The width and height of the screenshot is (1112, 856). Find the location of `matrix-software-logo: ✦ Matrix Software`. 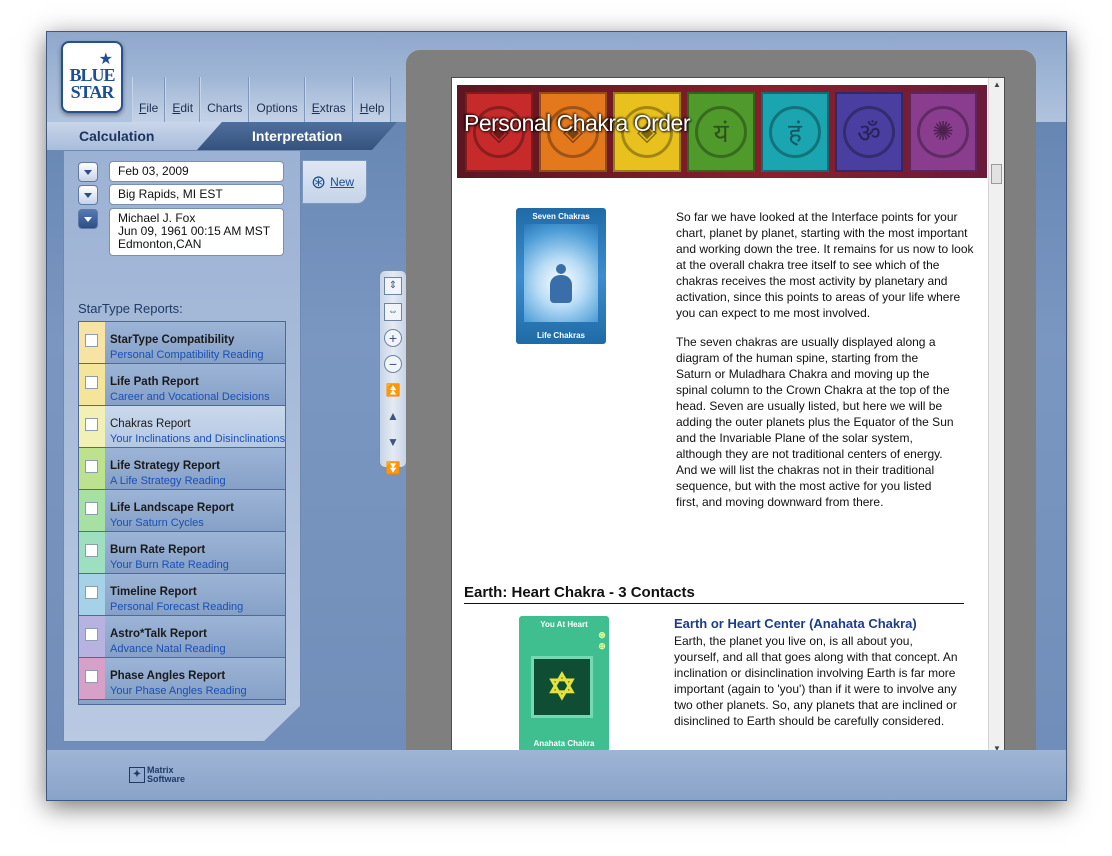

matrix-software-logo: ✦ Matrix Software is located at coordinates (157, 775).